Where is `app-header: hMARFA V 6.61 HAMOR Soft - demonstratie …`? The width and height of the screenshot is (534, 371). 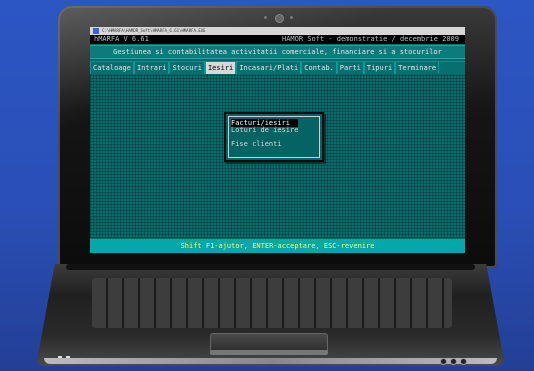
app-header: hMARFA V 6.61 HAMOR Soft - demonstratie … is located at coordinates (277, 39).